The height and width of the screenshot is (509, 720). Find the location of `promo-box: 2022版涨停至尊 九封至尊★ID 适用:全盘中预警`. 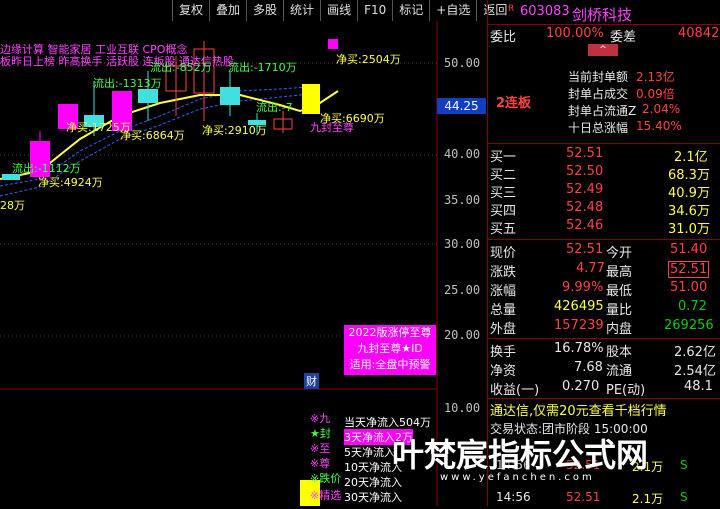

promo-box: 2022版涨停至尊 九封至尊★ID 适用:全盘中预警 is located at coordinates (390, 350).